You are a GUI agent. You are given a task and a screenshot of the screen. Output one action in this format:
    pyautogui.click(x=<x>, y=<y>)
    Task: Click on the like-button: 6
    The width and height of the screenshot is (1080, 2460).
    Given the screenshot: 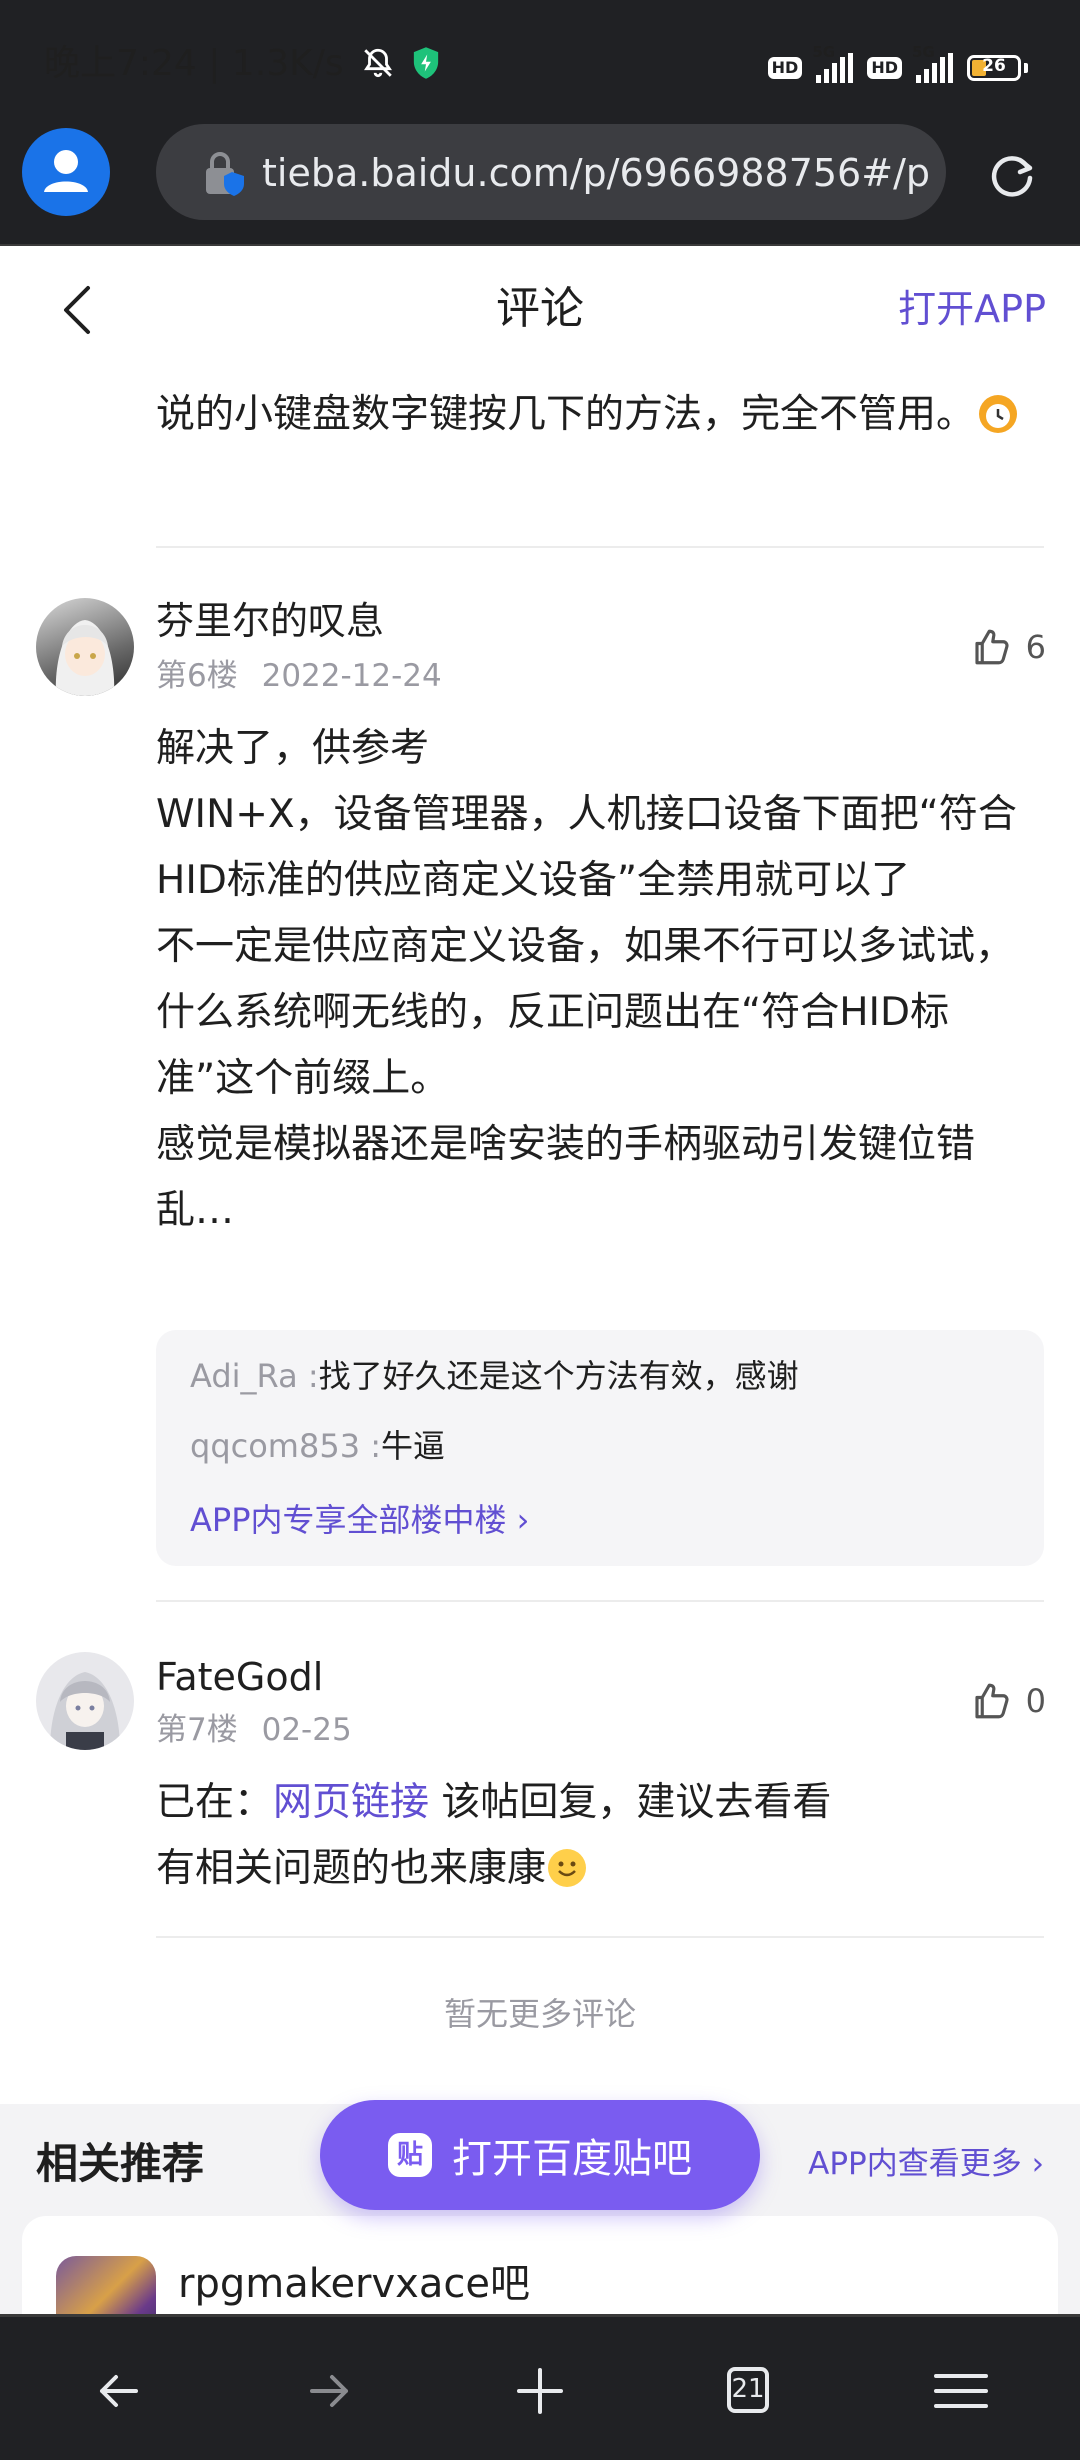 What is the action you would take?
    pyautogui.click(x=1008, y=647)
    